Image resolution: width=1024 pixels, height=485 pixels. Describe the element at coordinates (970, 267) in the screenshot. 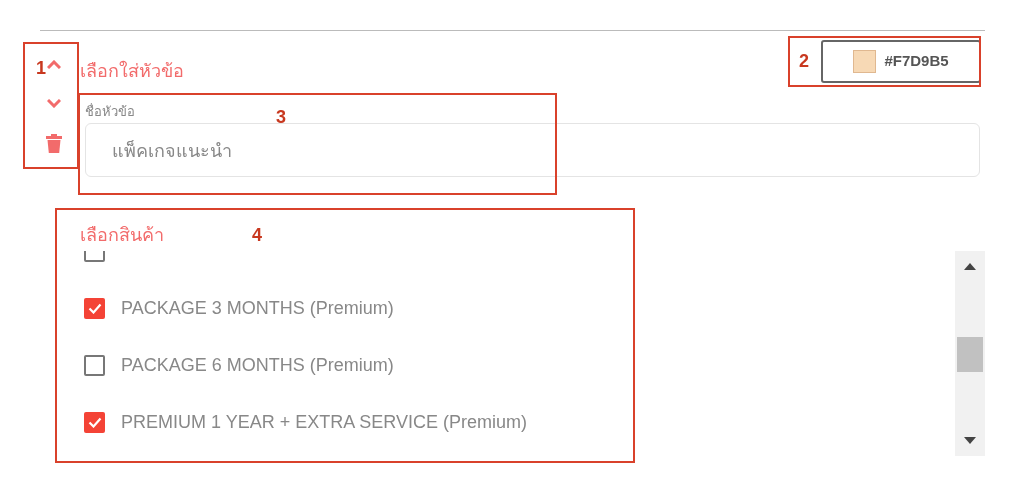

I see `scroll-up-icon` at that location.